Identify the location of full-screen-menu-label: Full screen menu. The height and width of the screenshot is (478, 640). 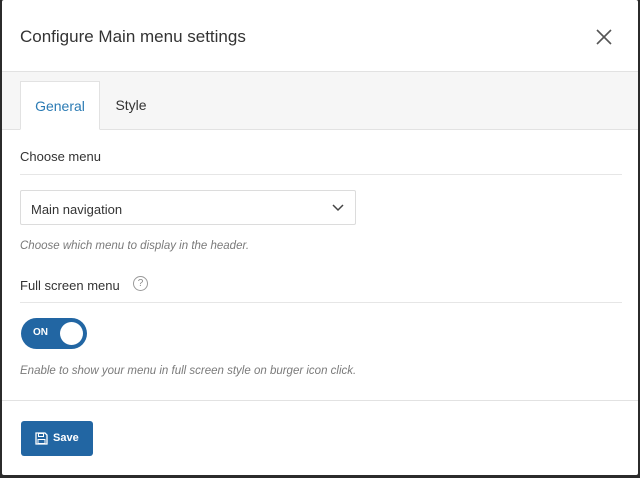
(70, 285).